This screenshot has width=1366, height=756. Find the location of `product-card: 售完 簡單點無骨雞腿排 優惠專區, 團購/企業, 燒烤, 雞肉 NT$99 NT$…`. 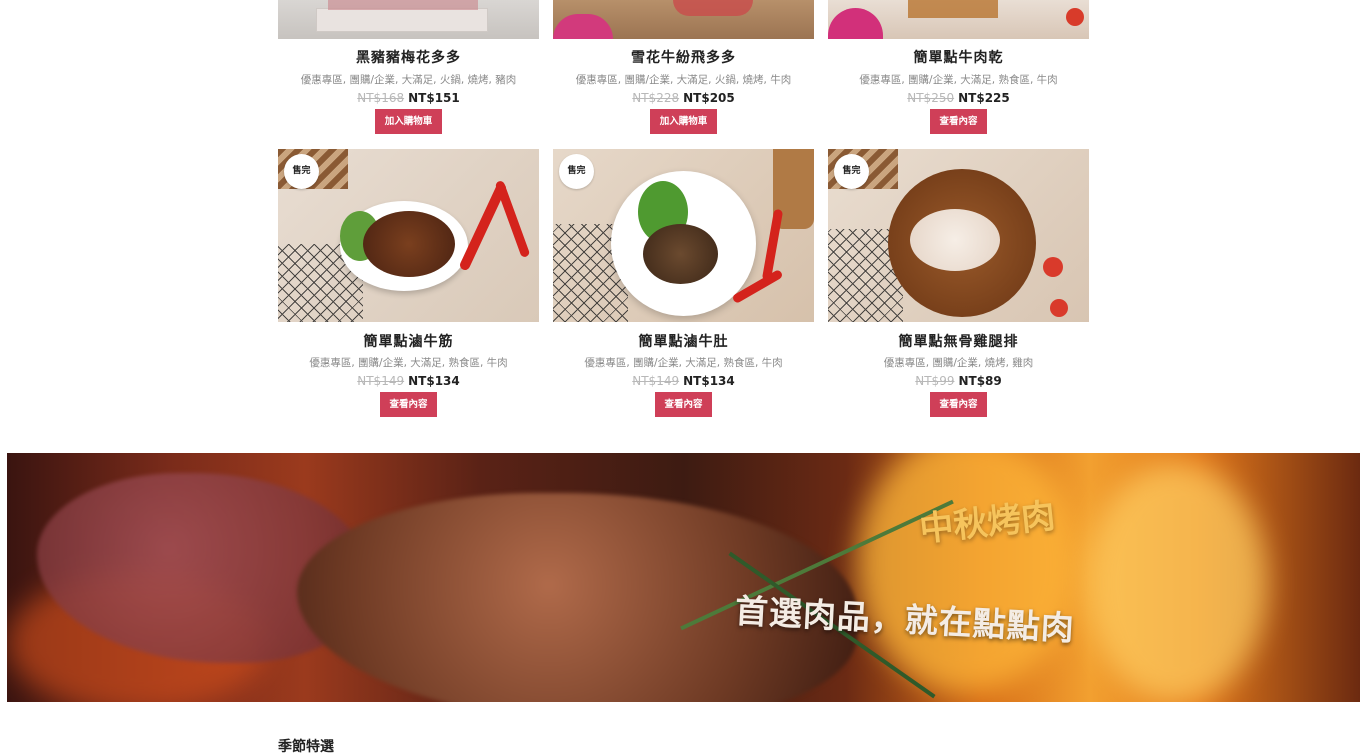

product-card: 售完 簡單點無骨雞腿排 優惠專區, 團購/企業, 燒烤, 雞肉 NT$99 NT$… is located at coordinates (958, 284).